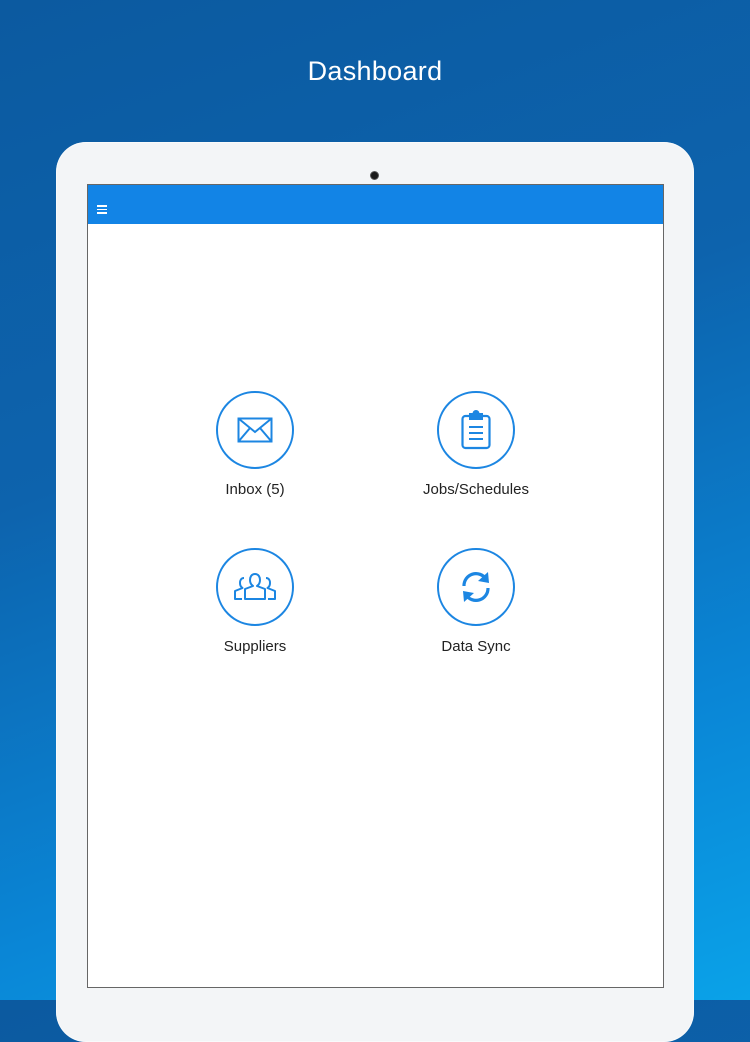 Image resolution: width=750 pixels, height=1042 pixels. I want to click on suppliers-button, so click(255, 587).